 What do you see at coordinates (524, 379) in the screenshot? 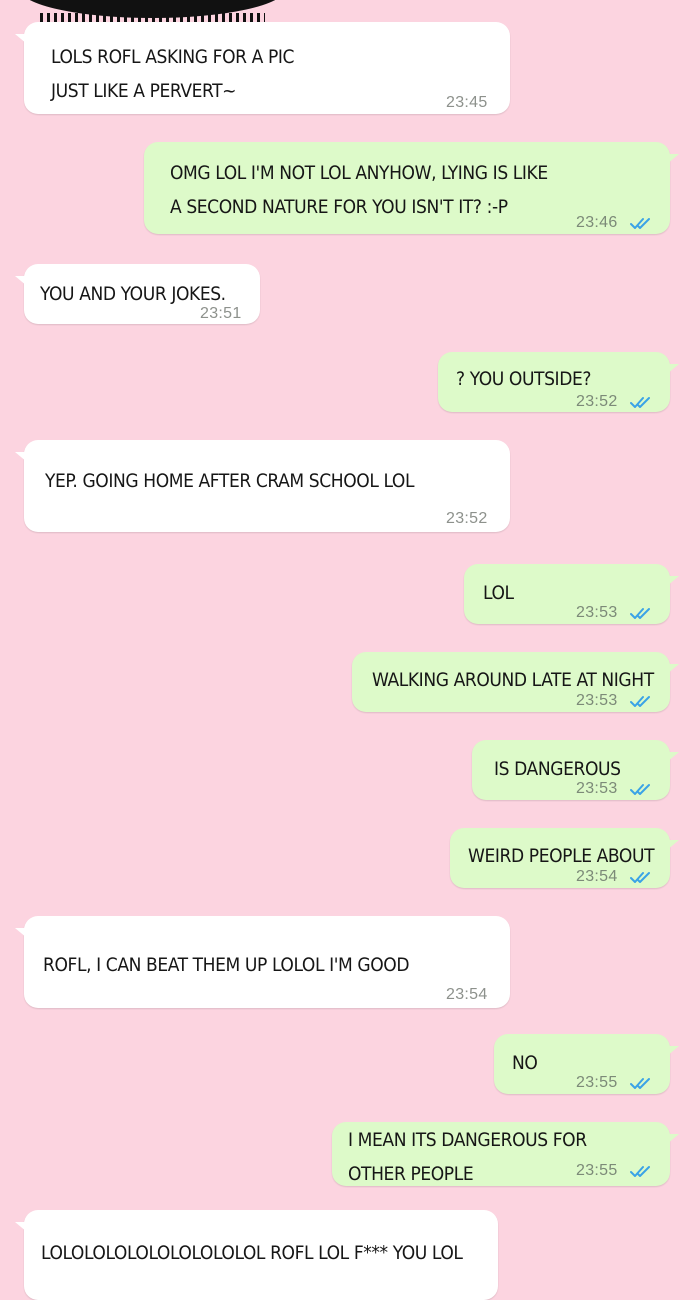
I see `message-text: ? YOU OUTSIDE?` at bounding box center [524, 379].